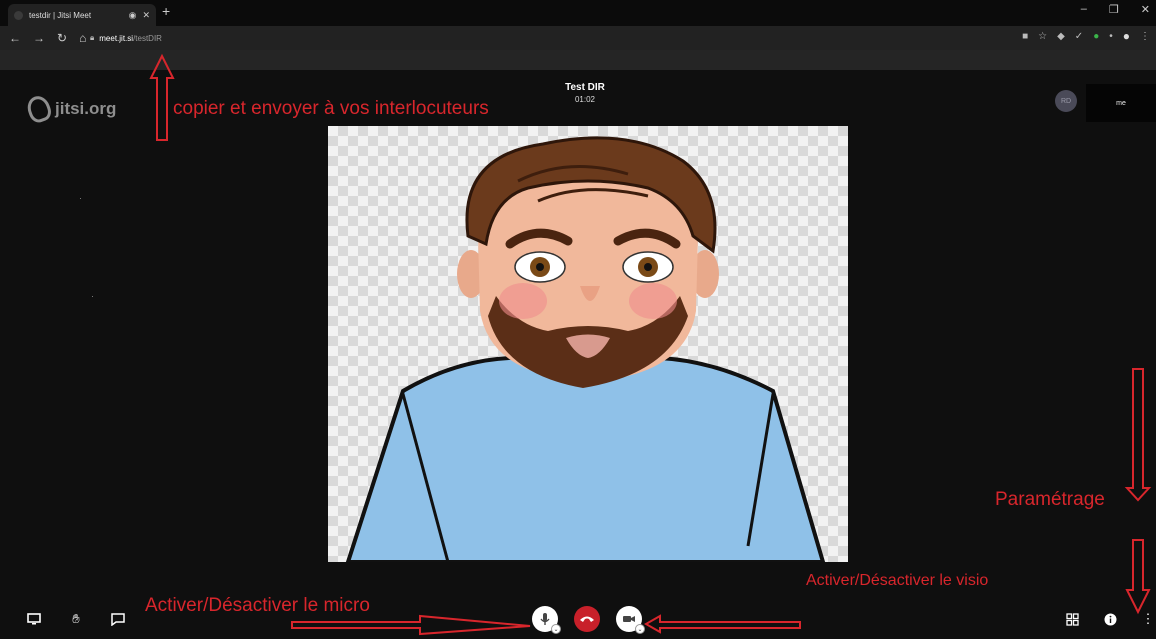 Image resolution: width=1156 pixels, height=639 pixels. I want to click on more-options-button: ⋮, so click(1147, 619).